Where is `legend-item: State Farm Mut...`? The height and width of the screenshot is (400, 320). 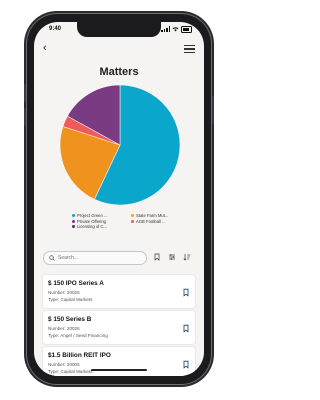 legend-item: State Farm Mut... is located at coordinates (158, 215).